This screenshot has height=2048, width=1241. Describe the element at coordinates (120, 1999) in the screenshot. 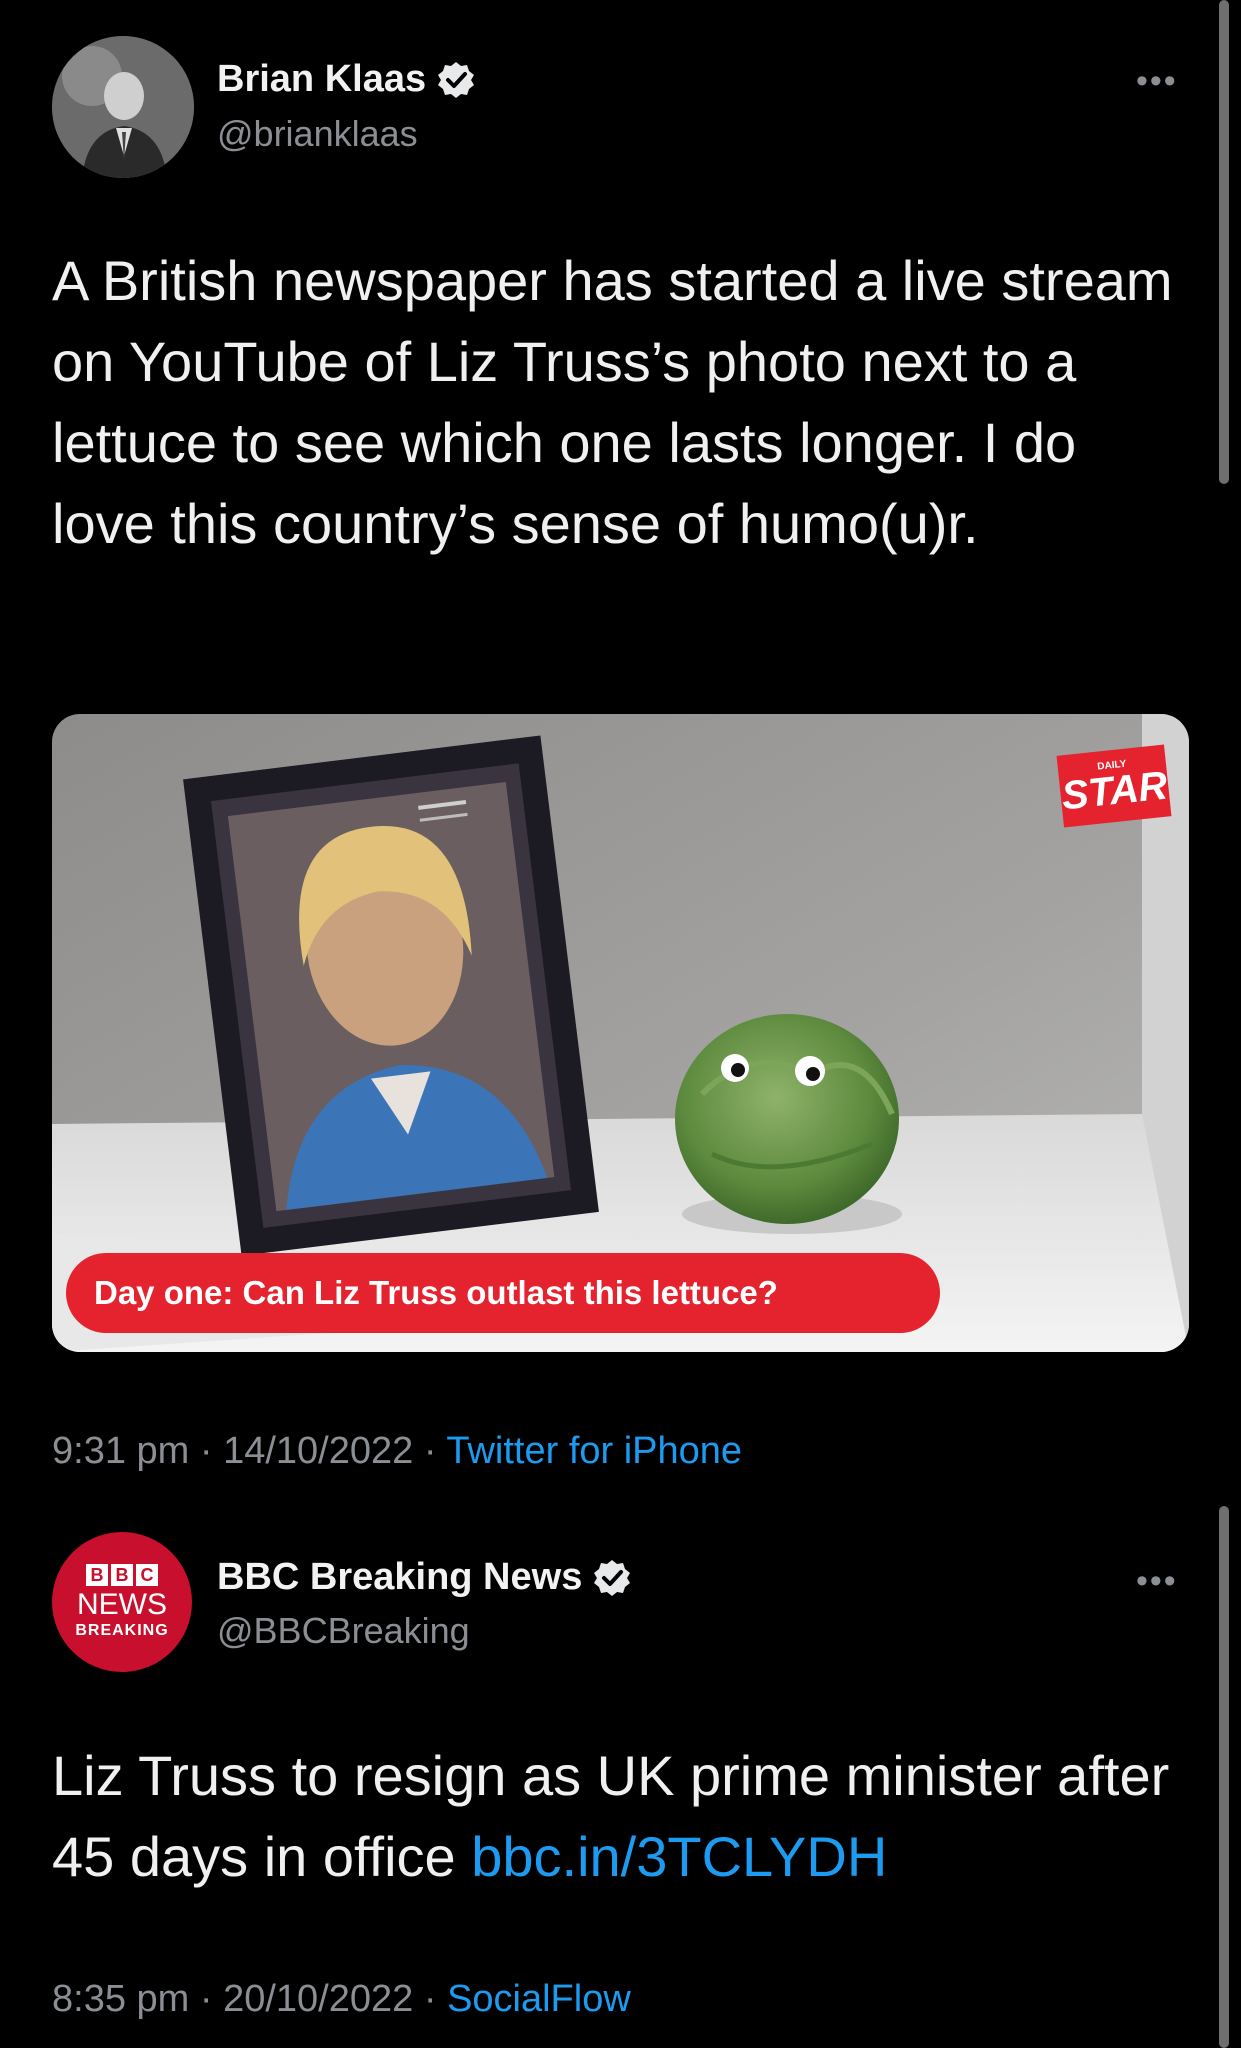

I see `tweet-time: 8:35 pm` at that location.